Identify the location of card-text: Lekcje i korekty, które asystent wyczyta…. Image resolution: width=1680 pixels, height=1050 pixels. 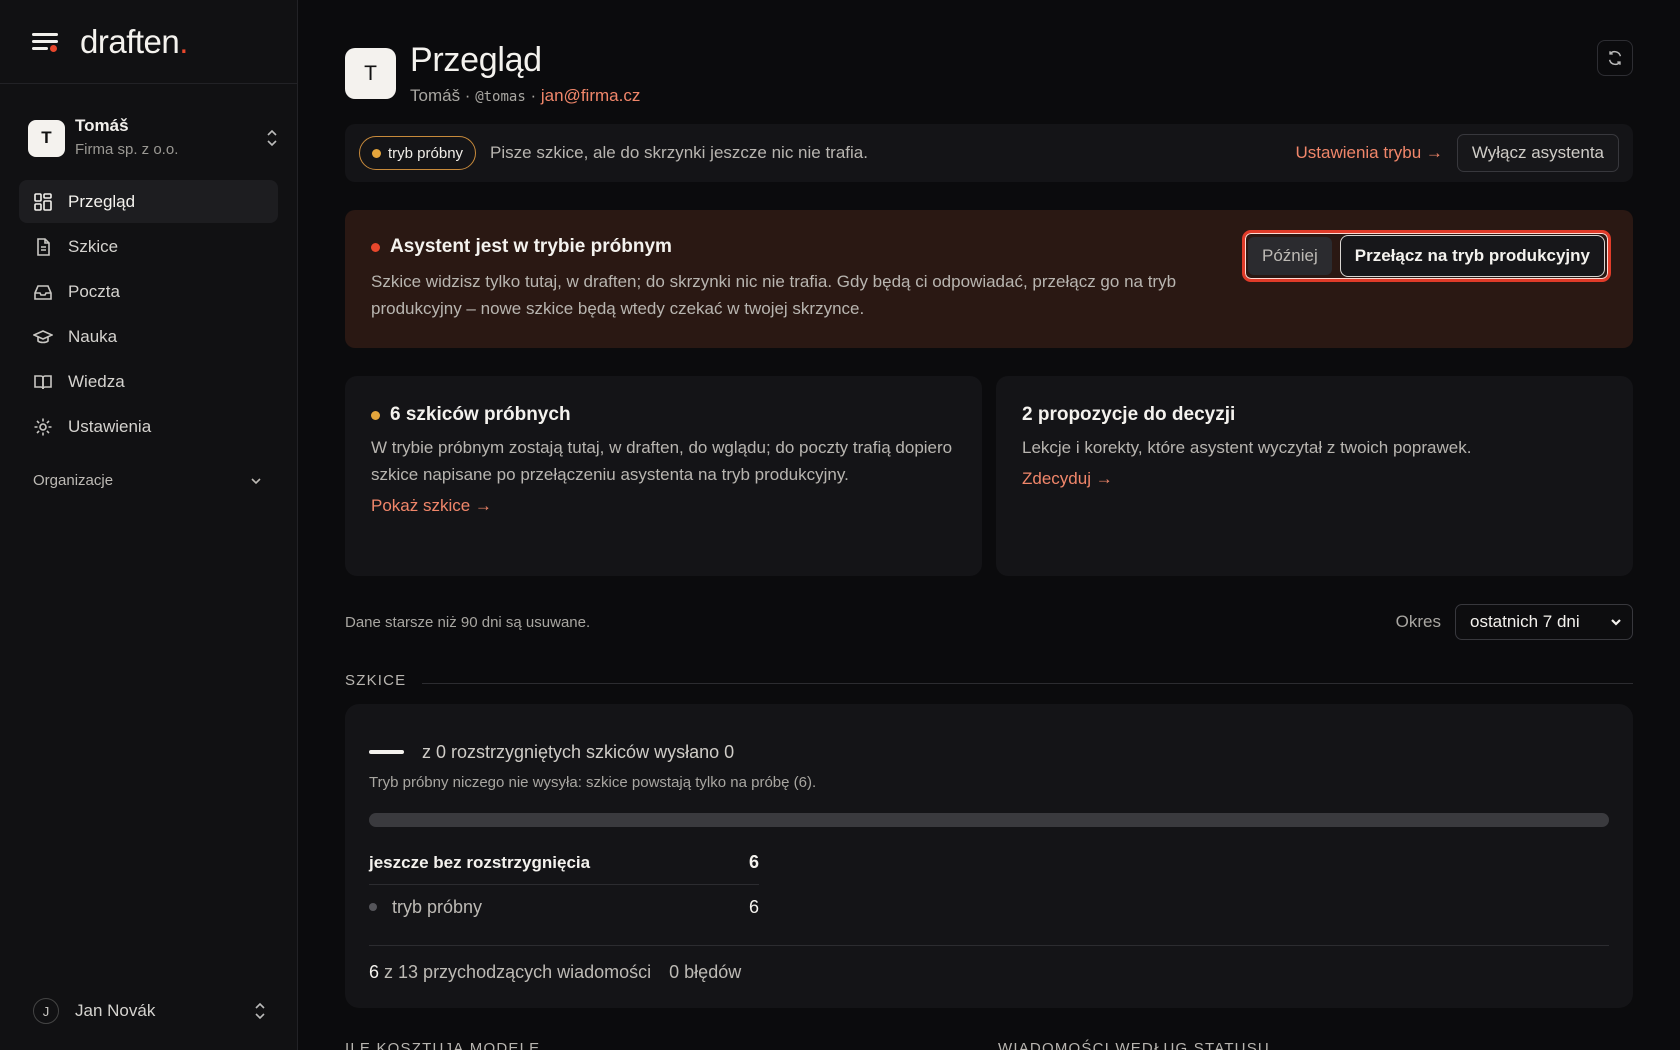
(1247, 447).